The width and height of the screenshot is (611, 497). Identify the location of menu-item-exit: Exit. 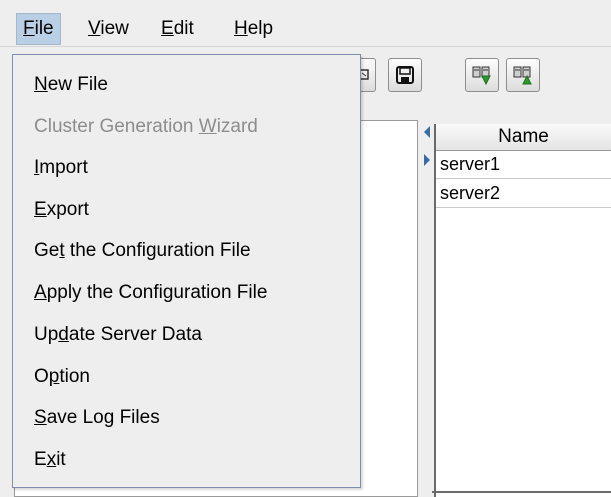
(50, 460).